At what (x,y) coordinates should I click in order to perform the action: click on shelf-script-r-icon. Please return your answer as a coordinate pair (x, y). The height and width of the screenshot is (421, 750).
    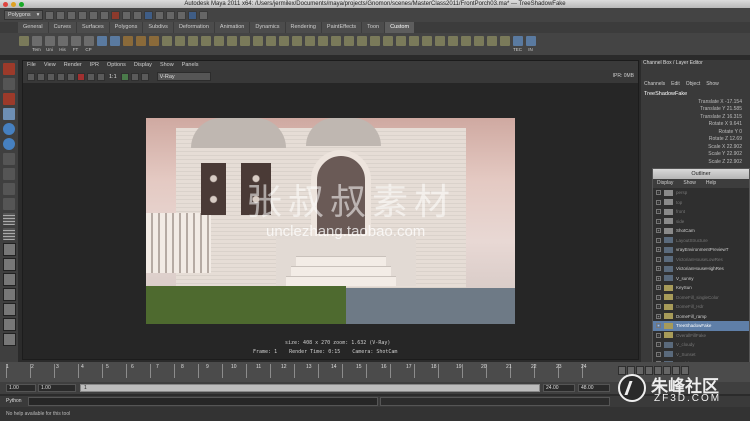
    Looking at the image, I should click on (348, 44).